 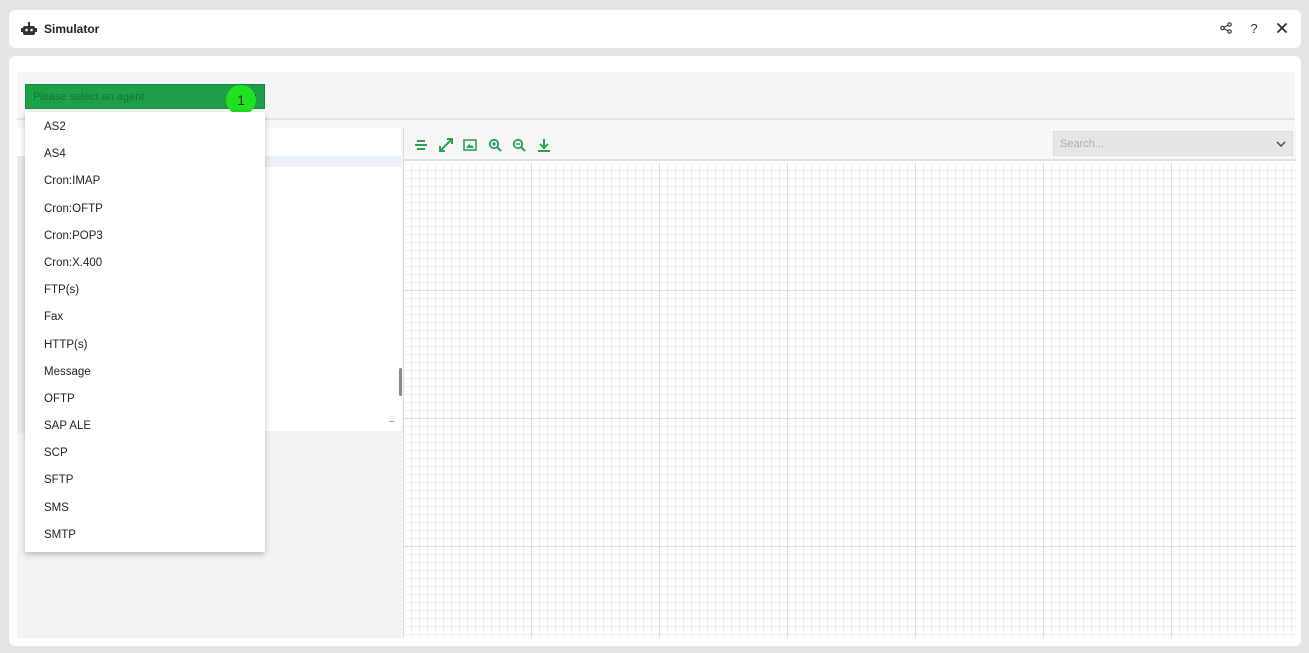 I want to click on step-badge: 1, so click(x=241, y=100).